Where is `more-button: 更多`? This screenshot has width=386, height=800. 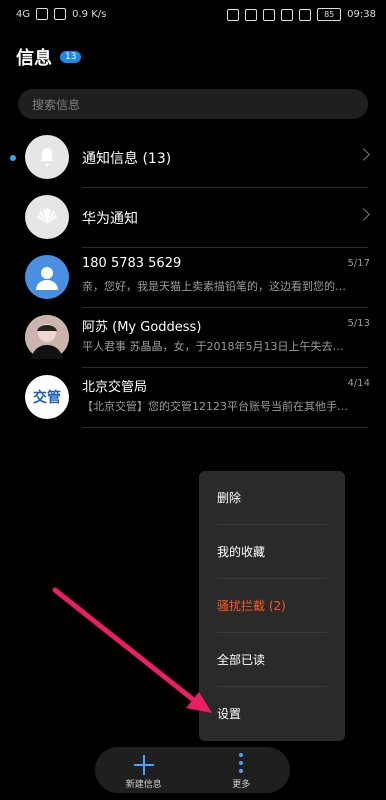
more-button: 更多 is located at coordinates (242, 770).